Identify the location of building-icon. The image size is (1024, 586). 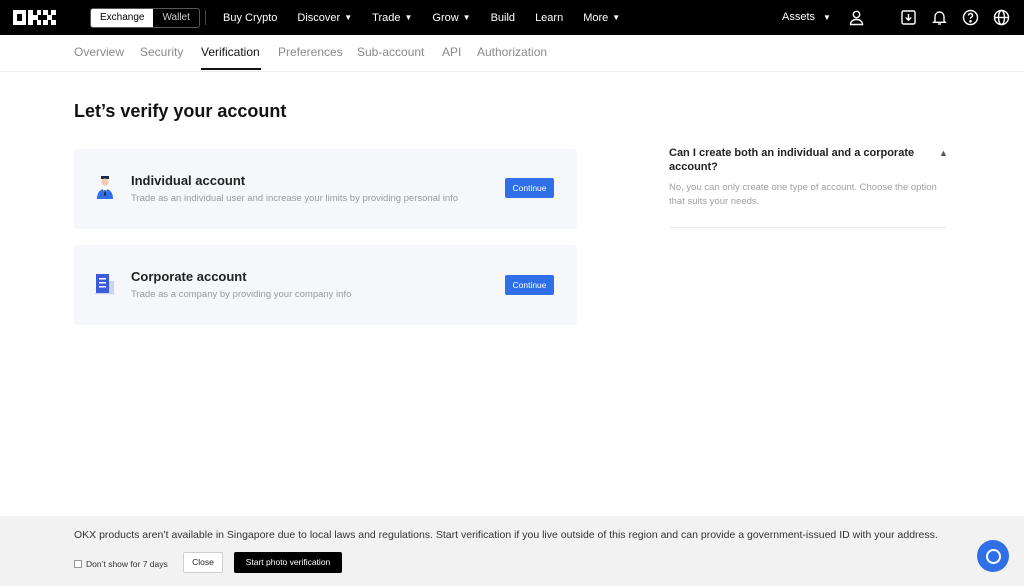
(105, 284).